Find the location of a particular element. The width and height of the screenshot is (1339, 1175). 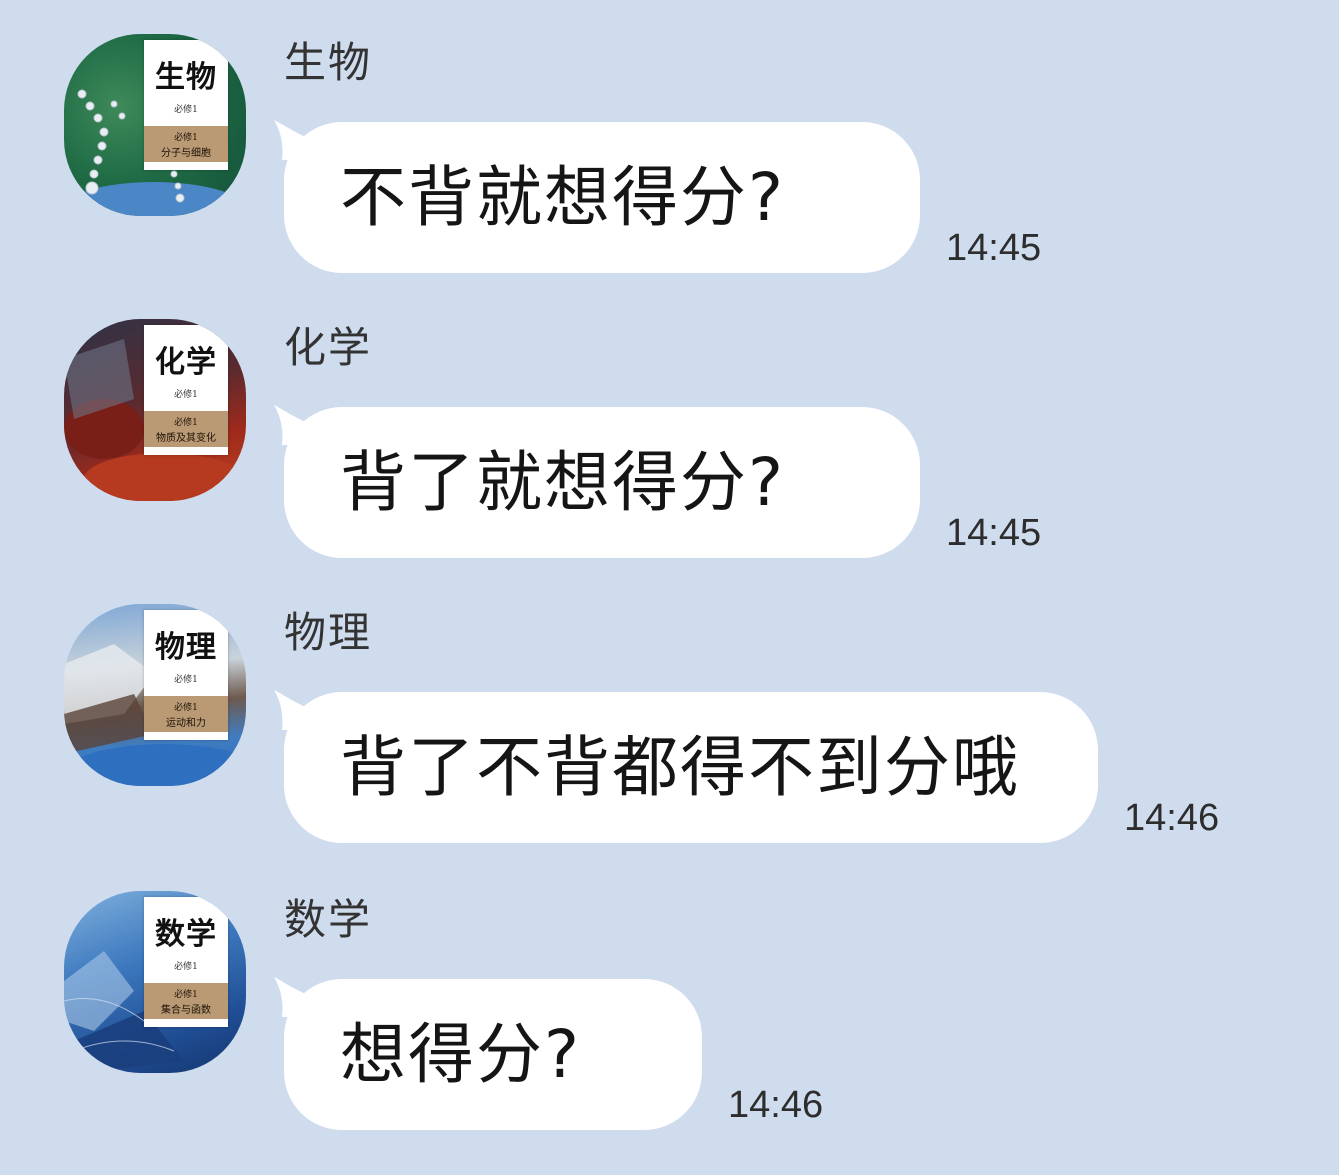

sender-name: 生物 is located at coordinates (328, 62).